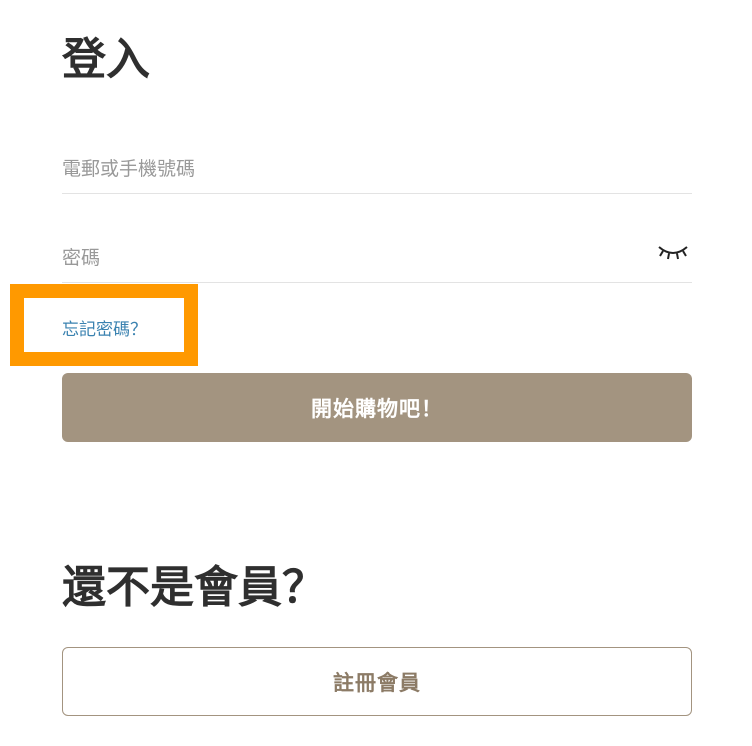 The width and height of the screenshot is (752, 746). I want to click on password-input, so click(377, 258).